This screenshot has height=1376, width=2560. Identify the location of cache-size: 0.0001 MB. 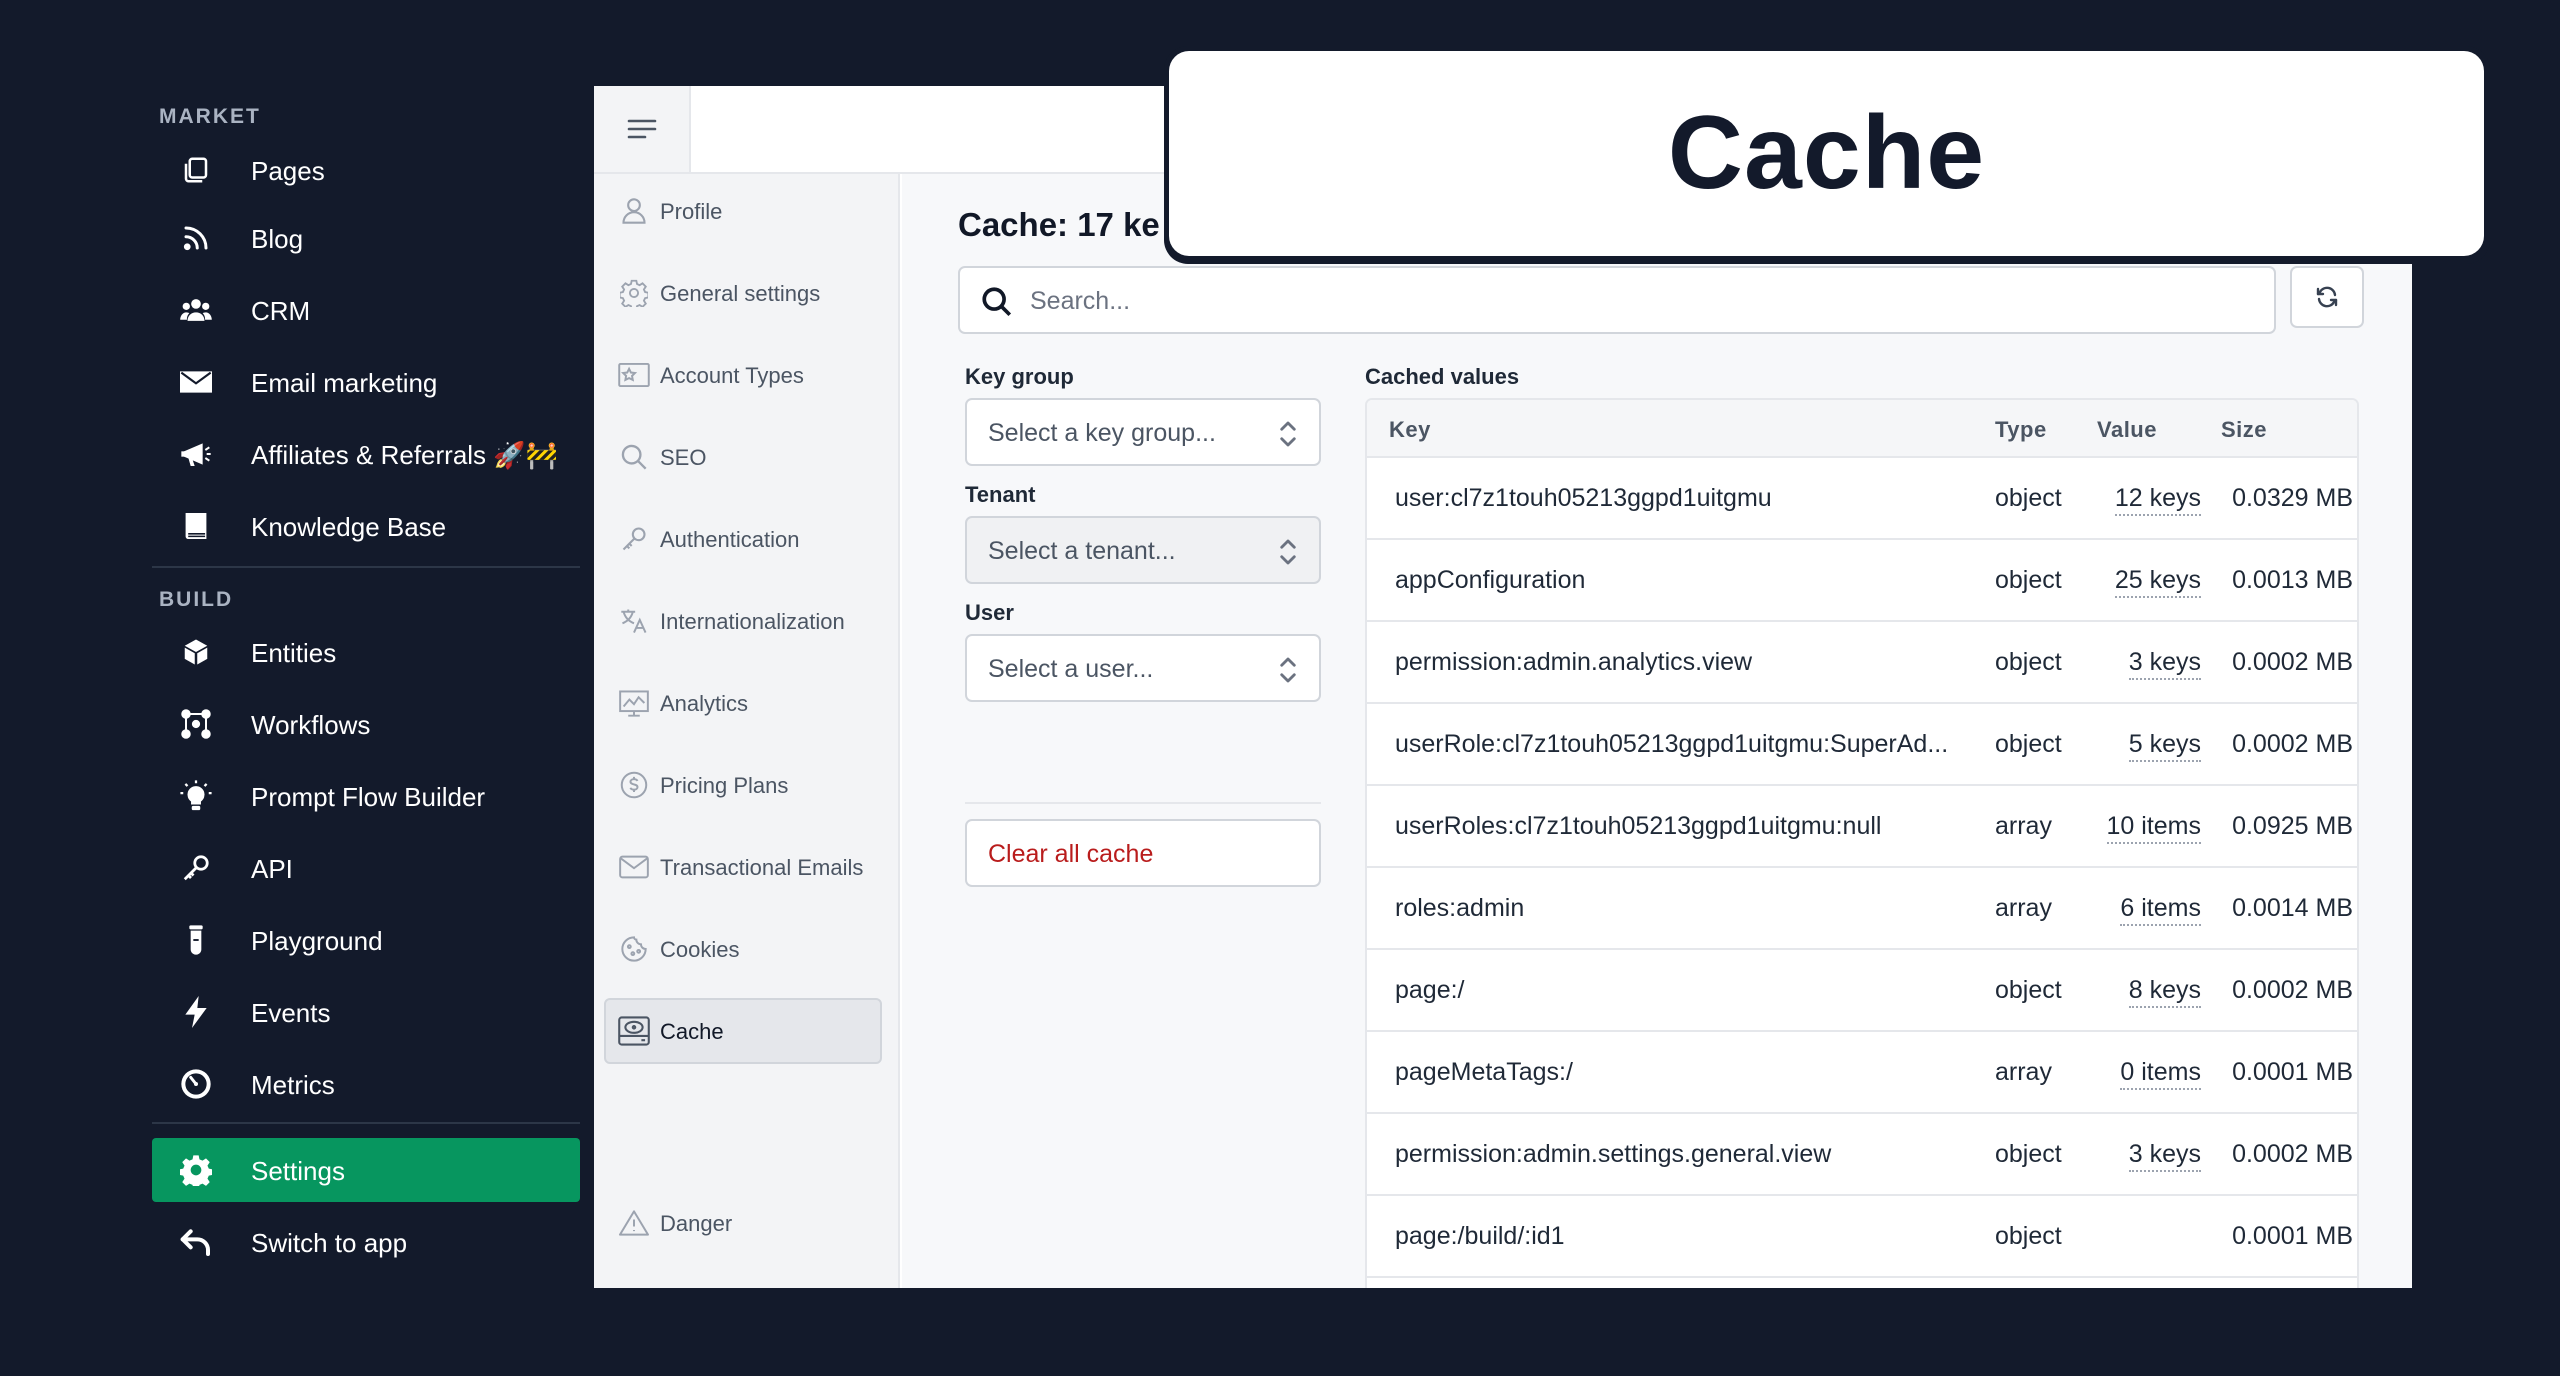
(2292, 1072).